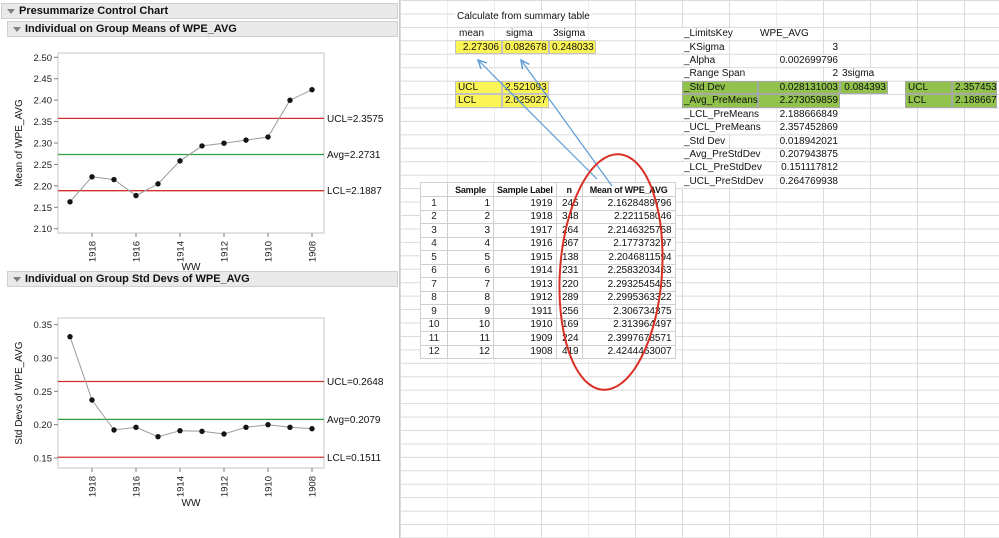 The height and width of the screenshot is (538, 999). I want to click on cell: _Range Span, so click(720, 73).